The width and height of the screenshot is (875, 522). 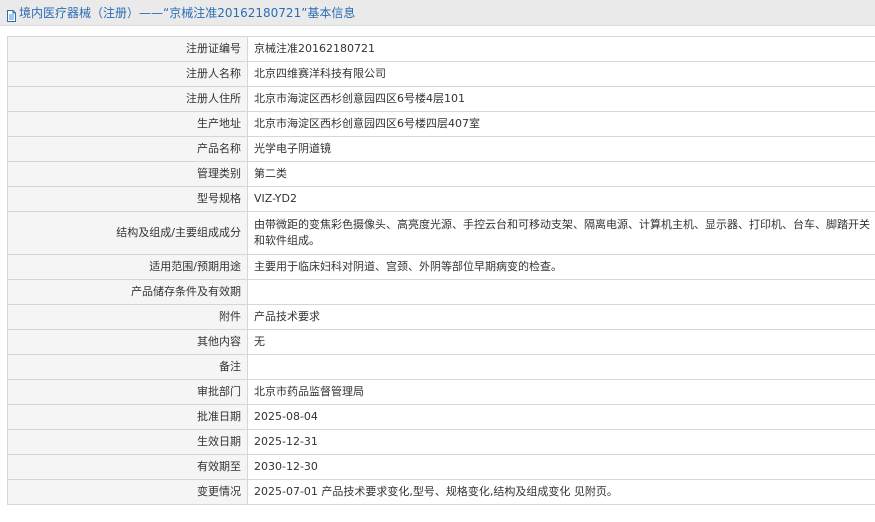 What do you see at coordinates (561, 124) in the screenshot?
I see `row-value: 北京市海淀区西杉创意园四区6号楼四层407室` at bounding box center [561, 124].